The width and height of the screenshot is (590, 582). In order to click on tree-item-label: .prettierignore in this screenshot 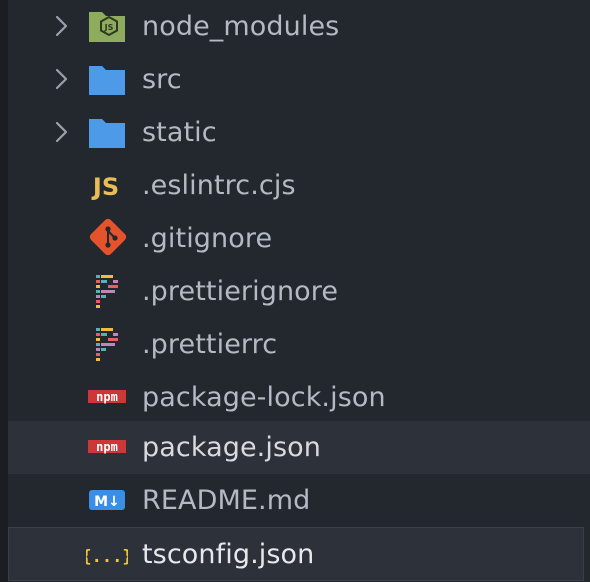, I will do `click(240, 291)`.